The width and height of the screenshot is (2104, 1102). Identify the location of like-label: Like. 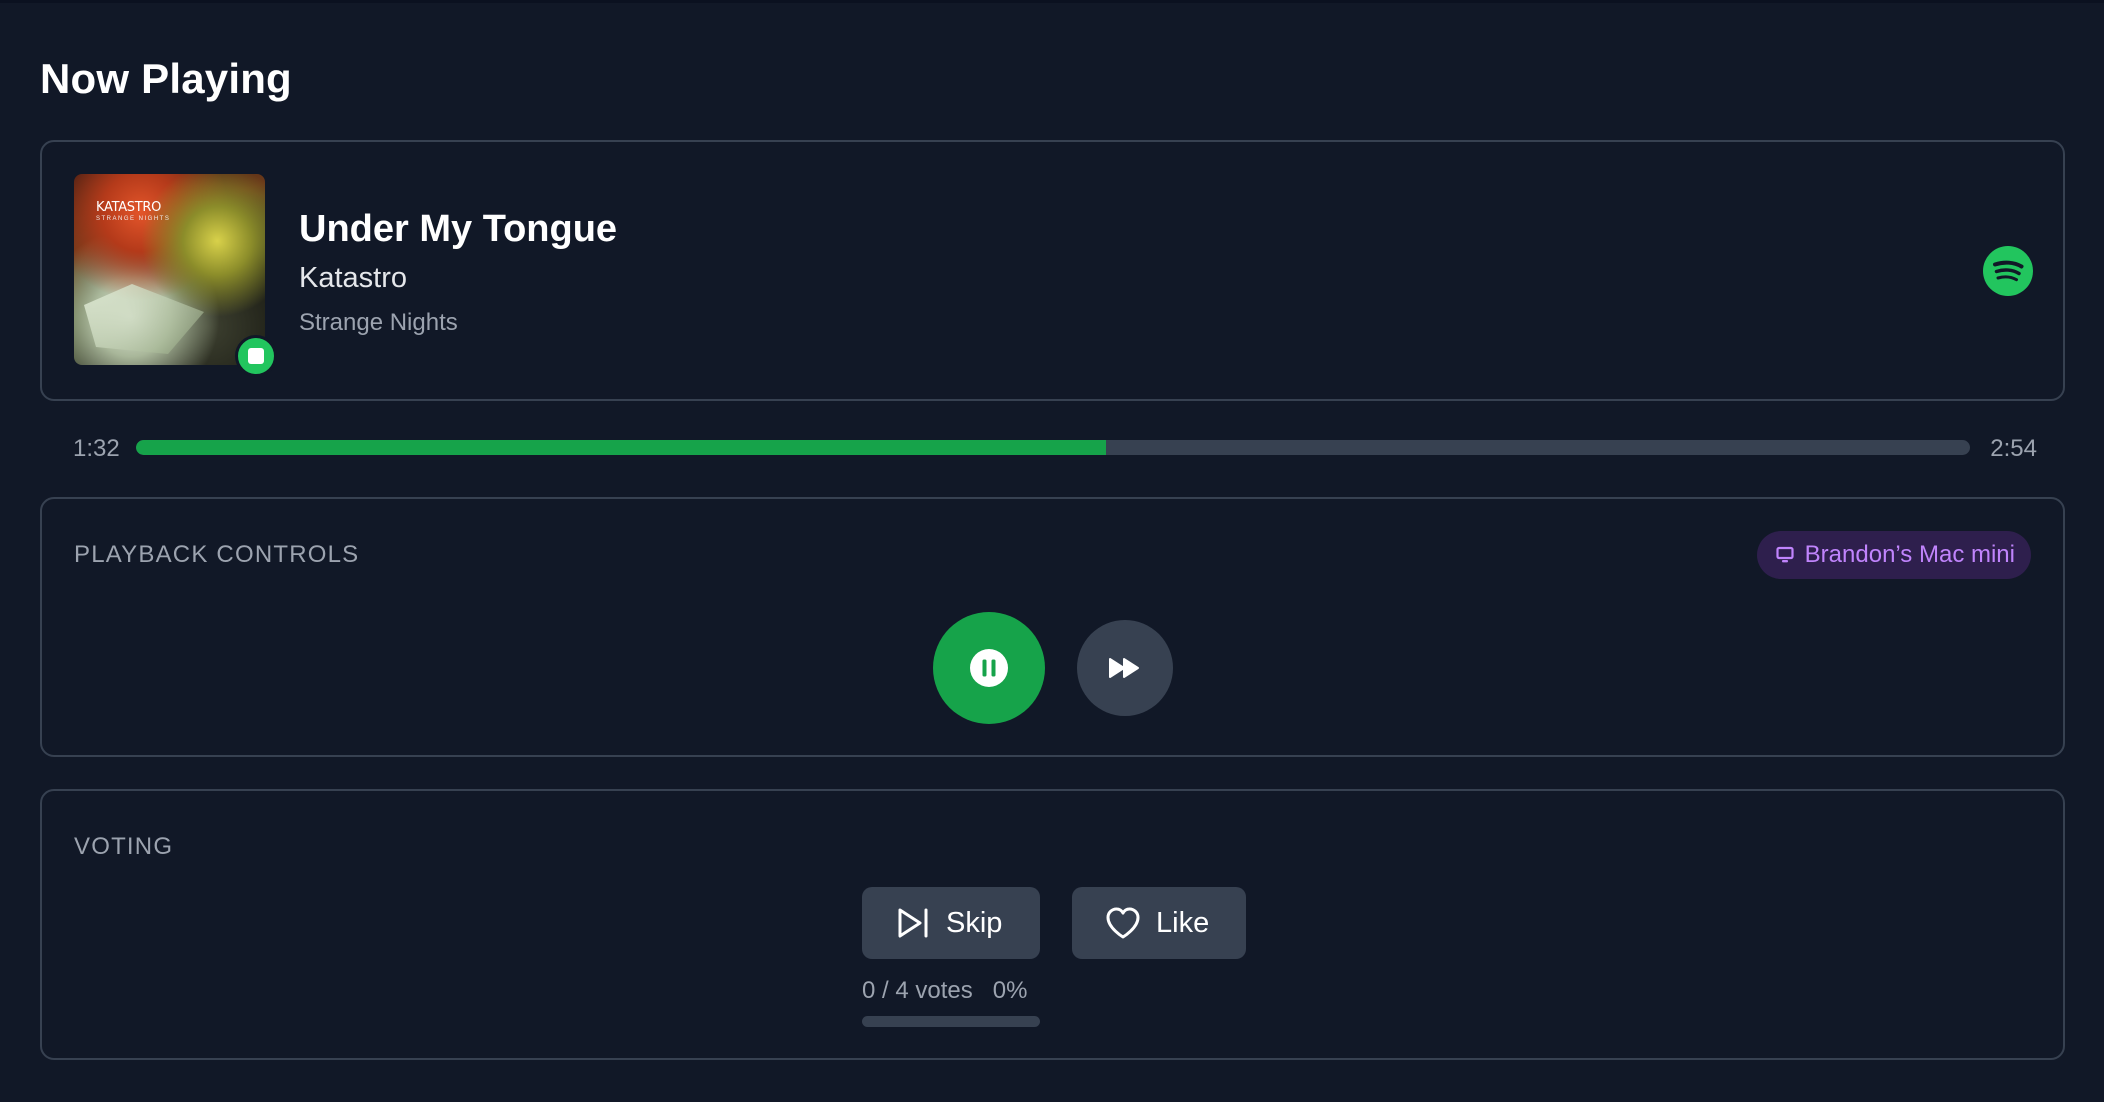
(1183, 922).